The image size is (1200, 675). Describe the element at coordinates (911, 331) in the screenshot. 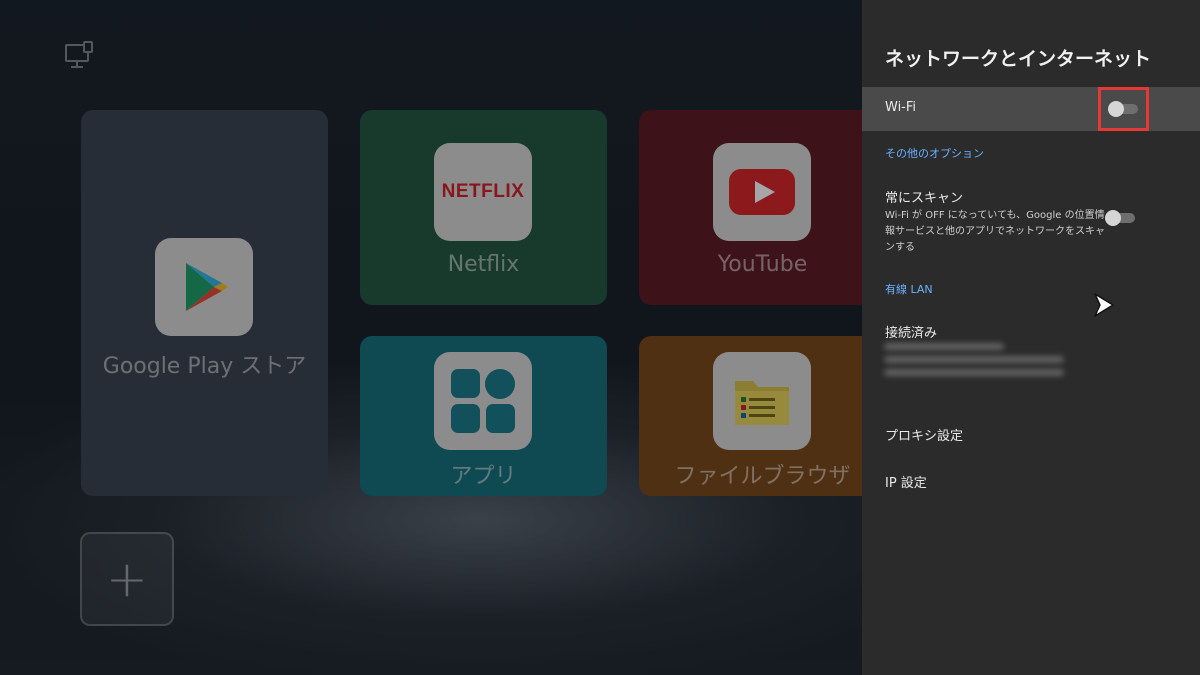

I see `connected-item: 接続済み` at that location.